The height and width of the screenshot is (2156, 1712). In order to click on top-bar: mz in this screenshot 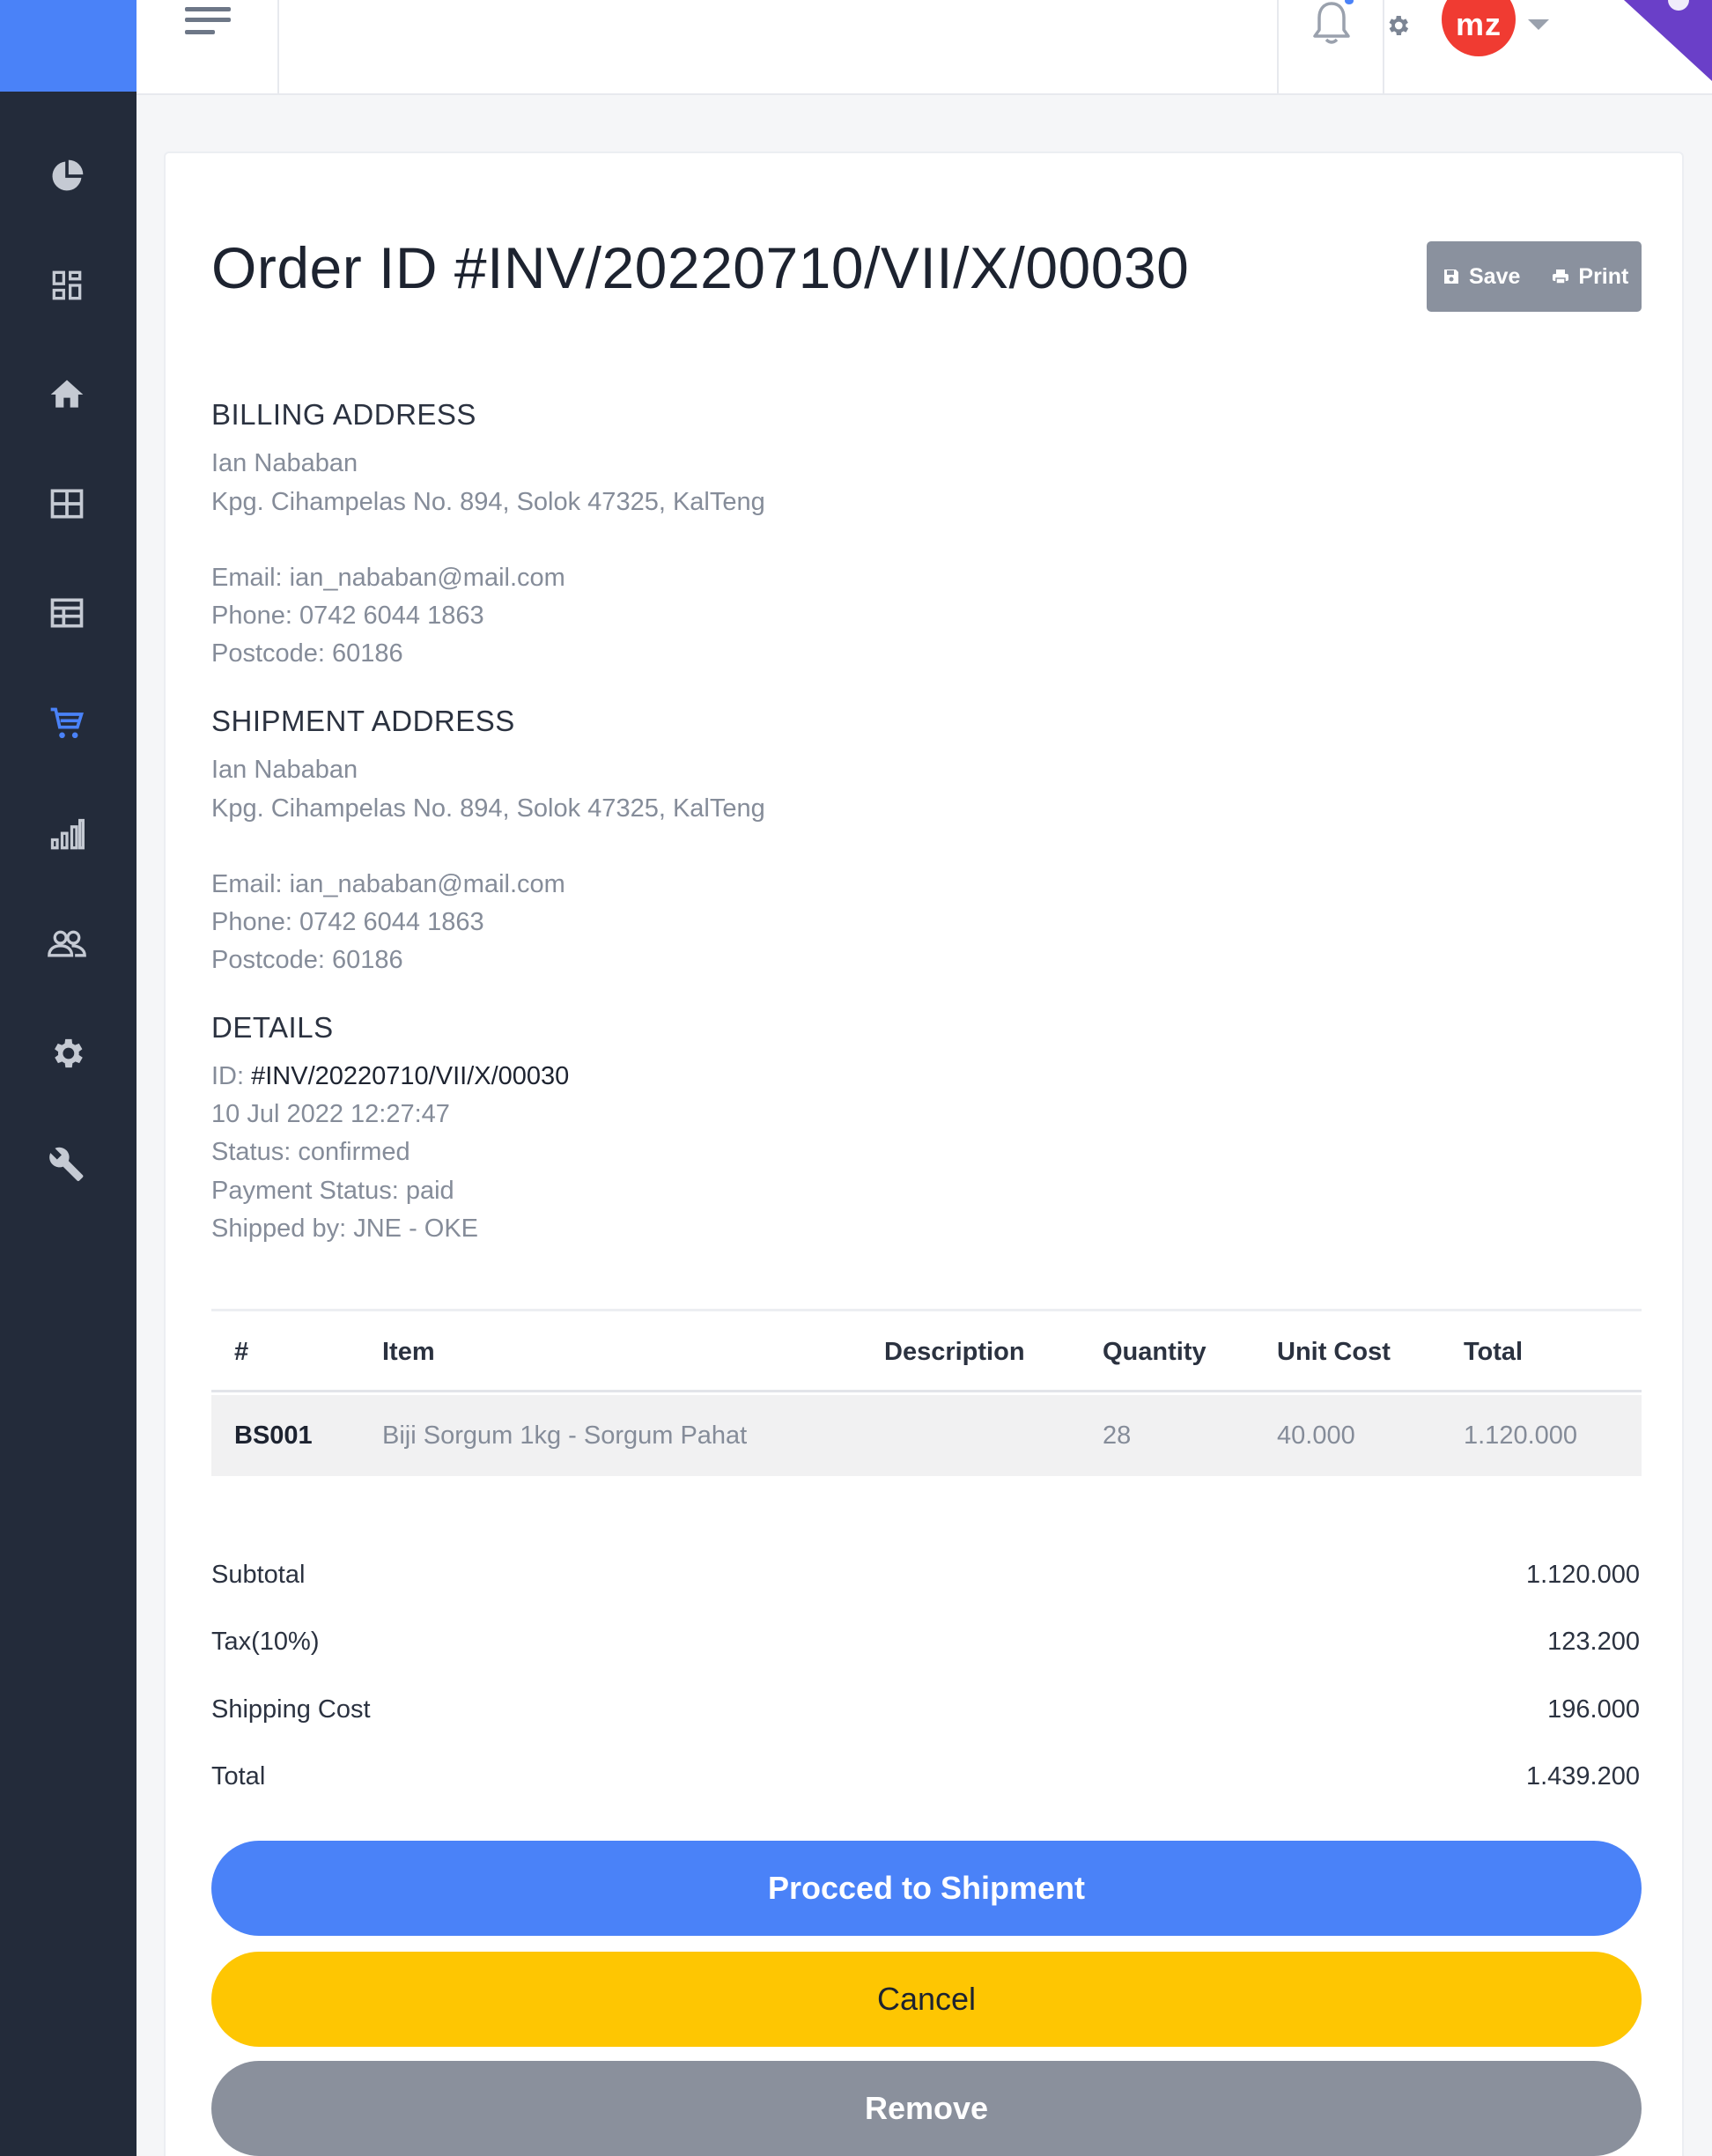, I will do `click(925, 47)`.